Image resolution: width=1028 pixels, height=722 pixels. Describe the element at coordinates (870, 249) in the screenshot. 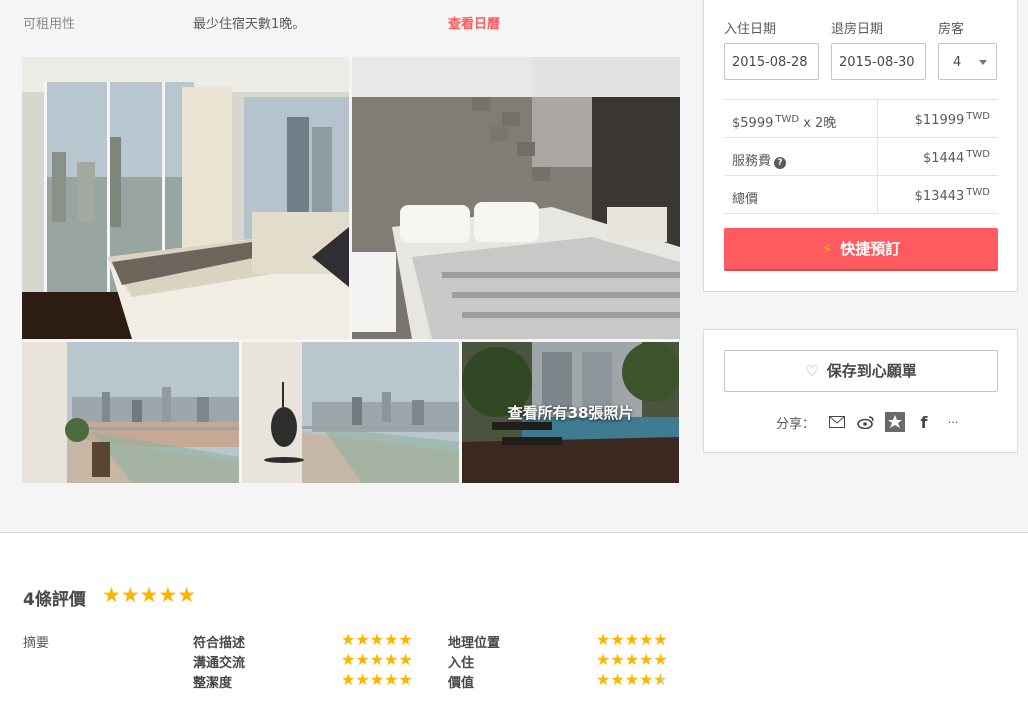

I see `instant-book-label: 快捷預訂` at that location.